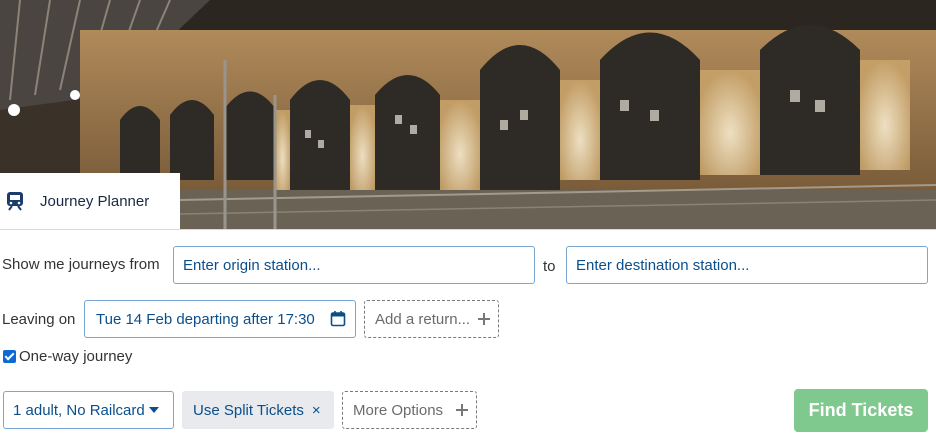 The width and height of the screenshot is (936, 448). Describe the element at coordinates (549, 266) in the screenshot. I see `to-label: to` at that location.